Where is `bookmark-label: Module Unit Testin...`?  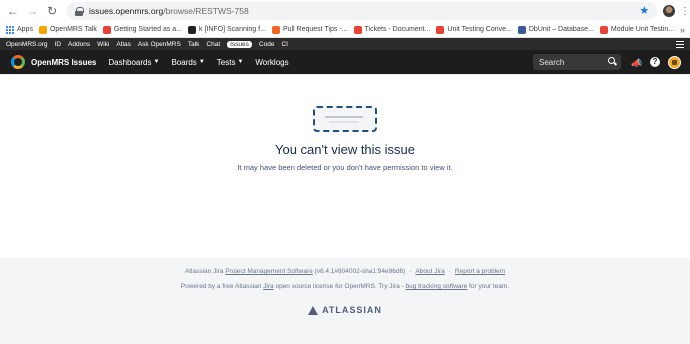 bookmark-label: Module Unit Testin... is located at coordinates (642, 29).